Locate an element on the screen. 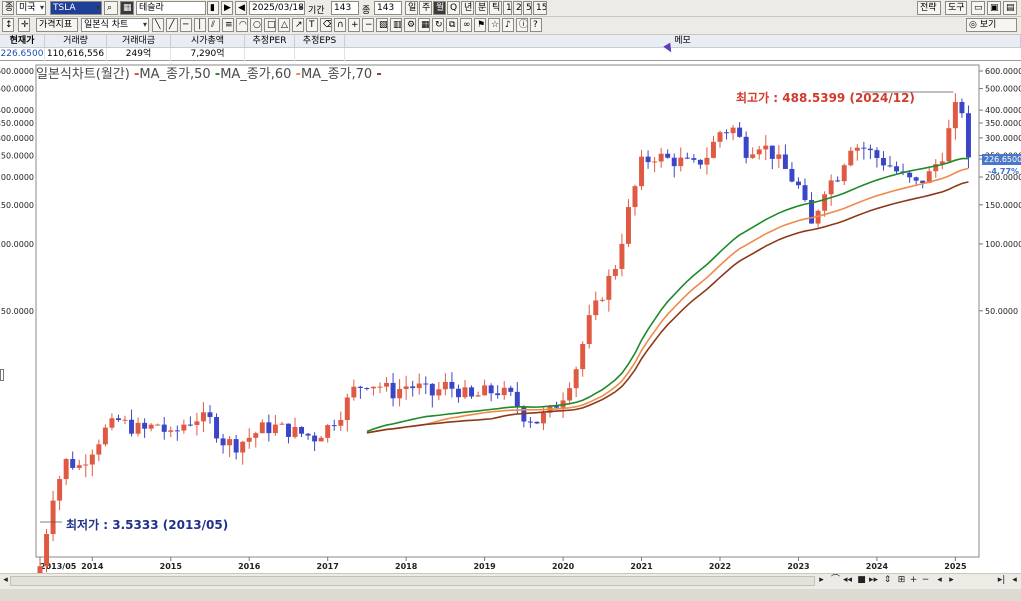 The width and height of the screenshot is (1021, 601). nav-last-icon: ▸ is located at coordinates (951, 581).